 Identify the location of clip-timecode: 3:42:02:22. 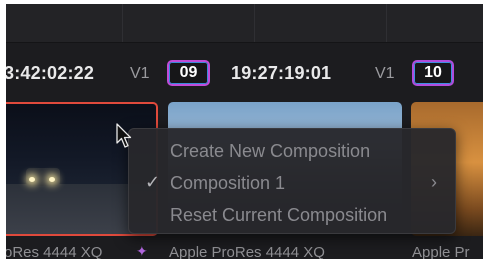
(50, 73).